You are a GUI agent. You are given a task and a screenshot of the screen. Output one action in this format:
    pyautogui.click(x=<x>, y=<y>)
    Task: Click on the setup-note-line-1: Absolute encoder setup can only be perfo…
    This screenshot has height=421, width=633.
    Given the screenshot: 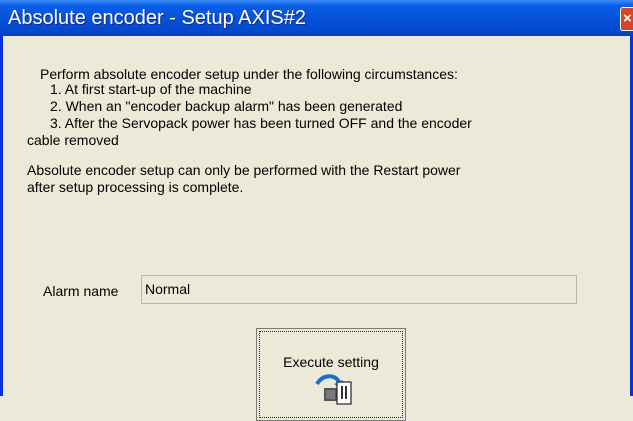 What is the action you would take?
    pyautogui.click(x=244, y=170)
    